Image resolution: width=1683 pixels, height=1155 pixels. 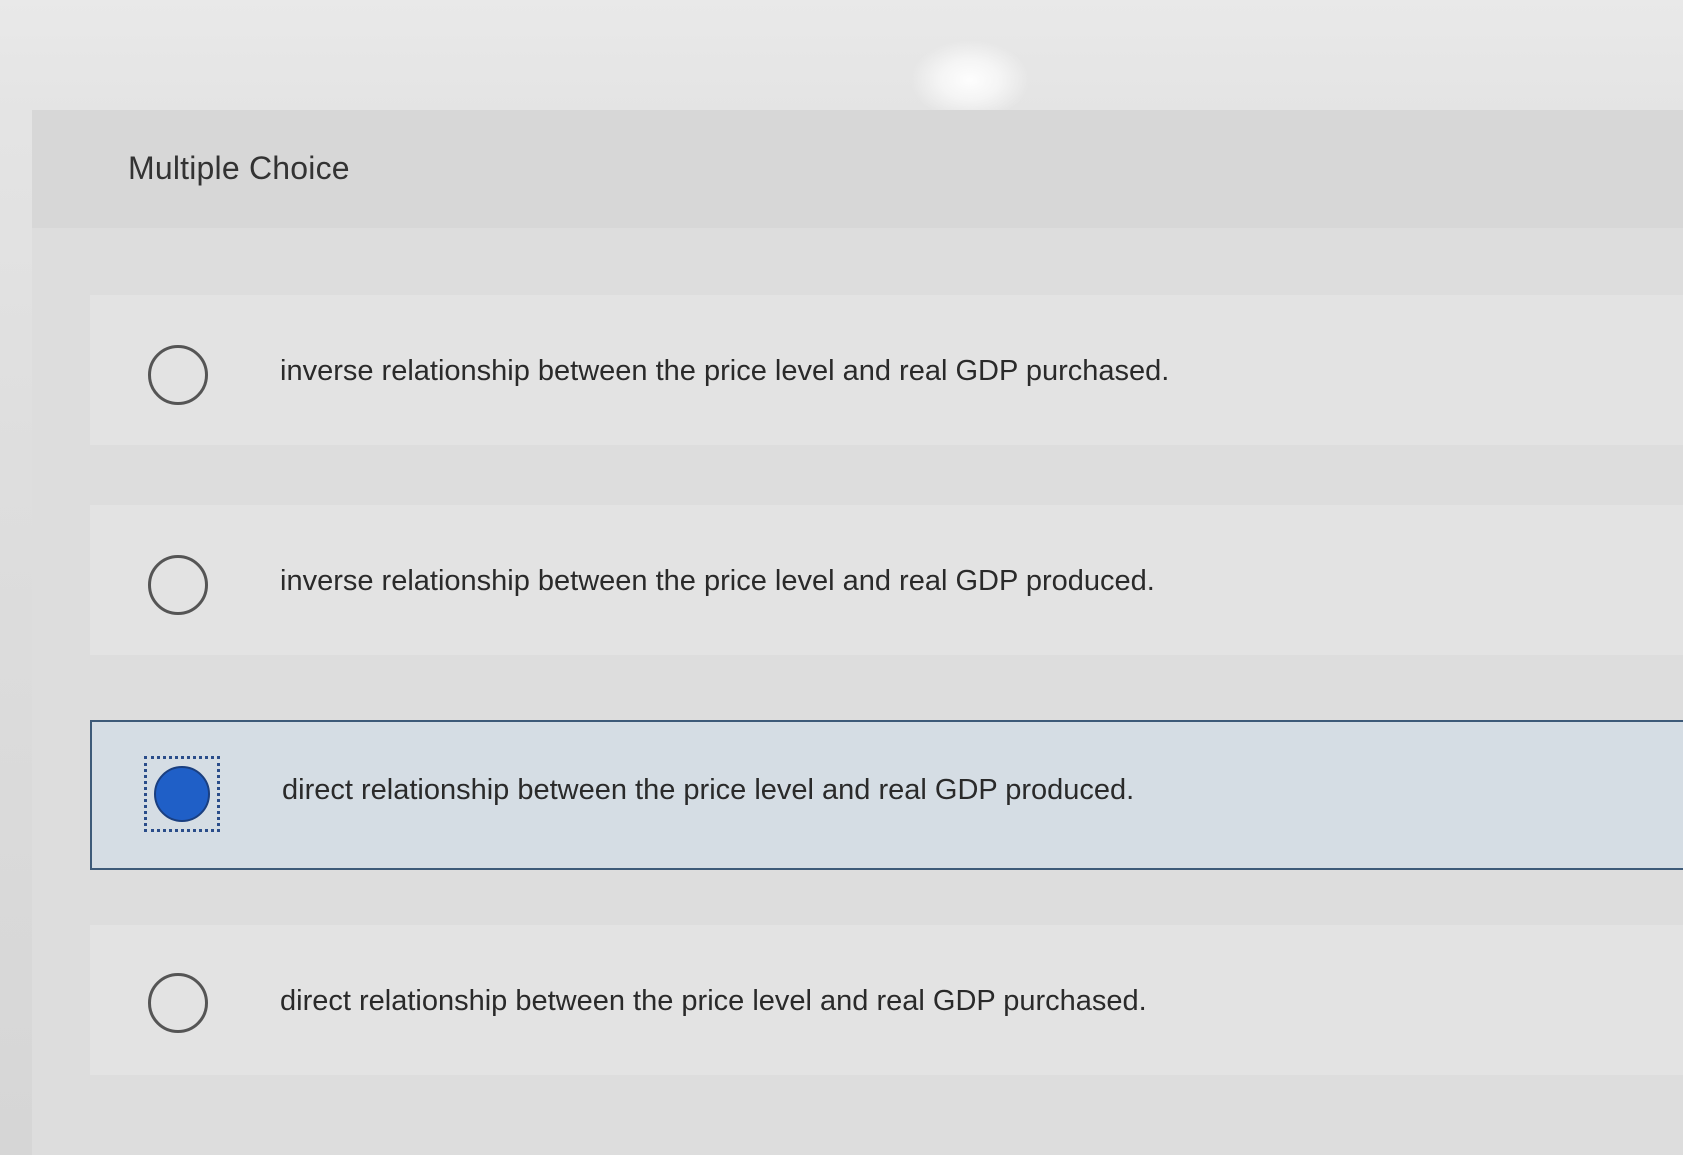 I want to click on radio-selected-icon, so click(x=182, y=794).